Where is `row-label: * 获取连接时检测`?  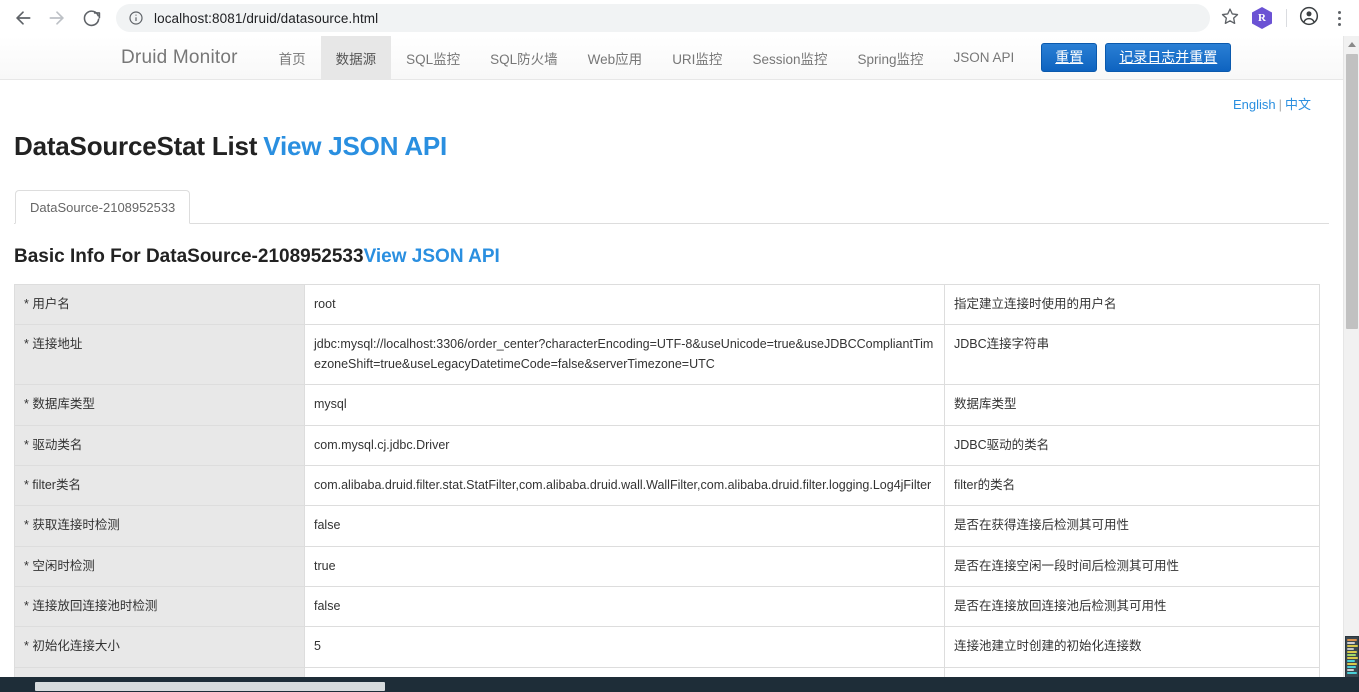
row-label: * 获取连接时检测 is located at coordinates (159, 526).